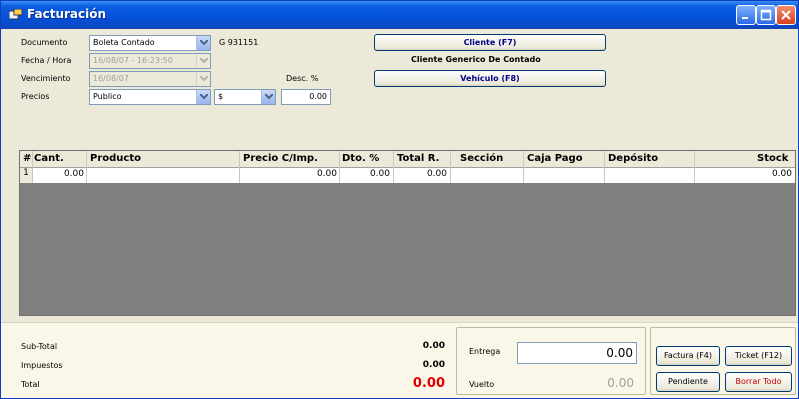  Describe the element at coordinates (46, 60) in the screenshot. I see `fecha-label: Fecha / Hora` at that location.